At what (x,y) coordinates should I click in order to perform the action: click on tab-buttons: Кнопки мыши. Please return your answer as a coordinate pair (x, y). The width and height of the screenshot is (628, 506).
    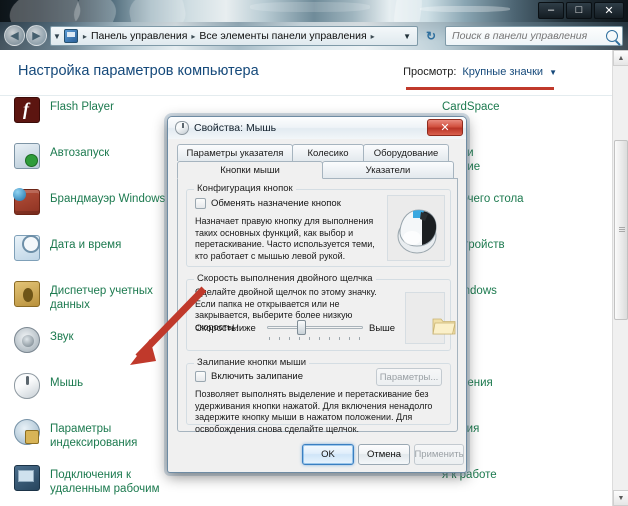
    Looking at the image, I should click on (250, 170).